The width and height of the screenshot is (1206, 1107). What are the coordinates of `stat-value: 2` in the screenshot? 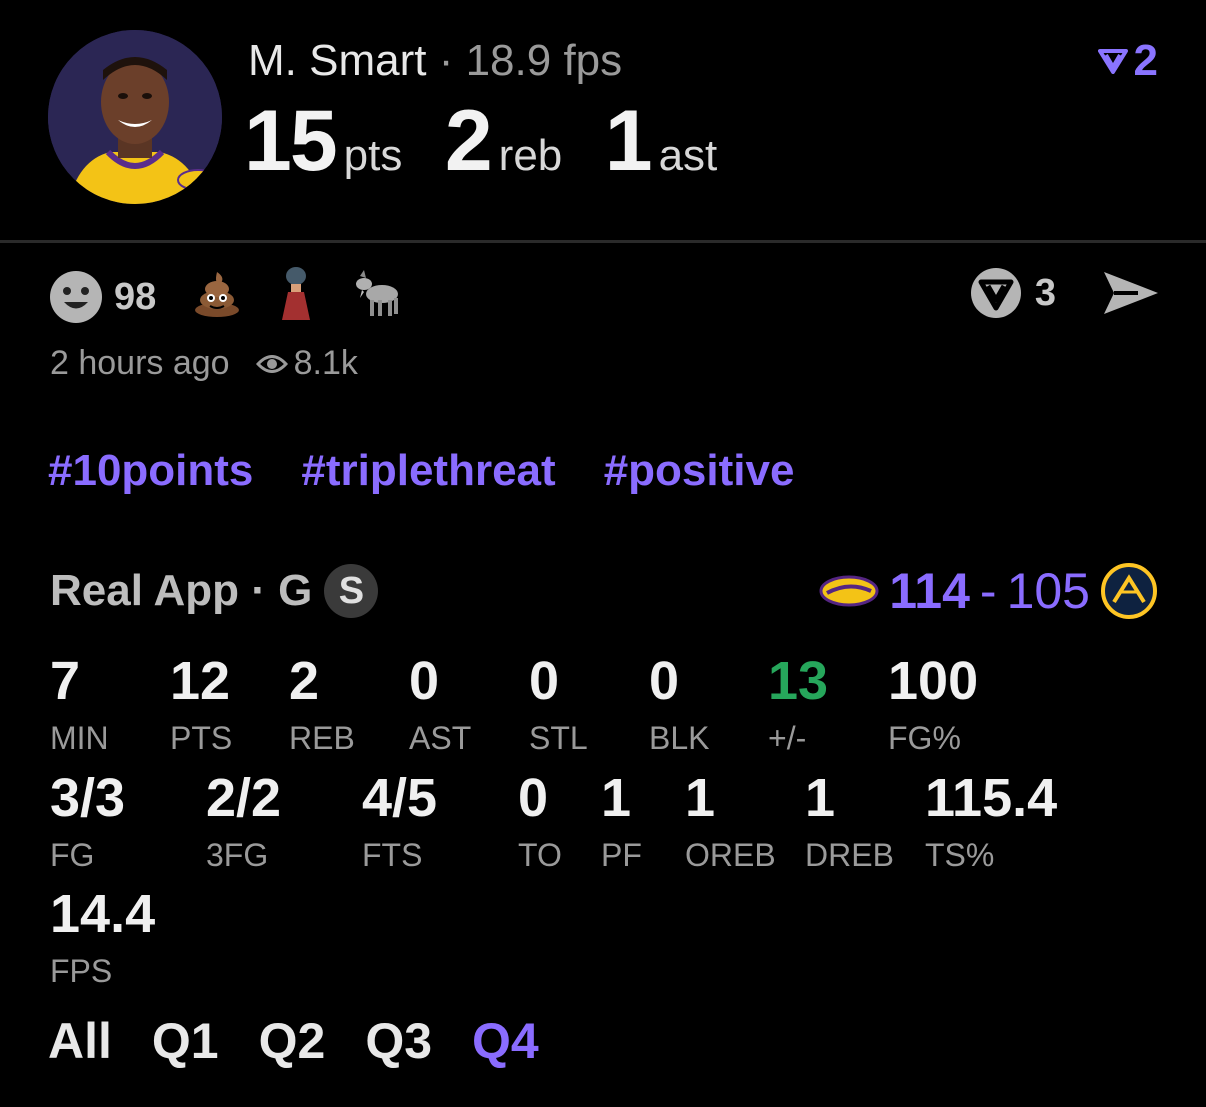 It's located at (304, 681).